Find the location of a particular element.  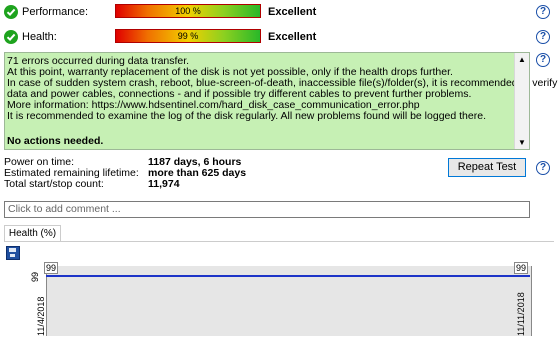

performance-value: 100 % is located at coordinates (188, 11).